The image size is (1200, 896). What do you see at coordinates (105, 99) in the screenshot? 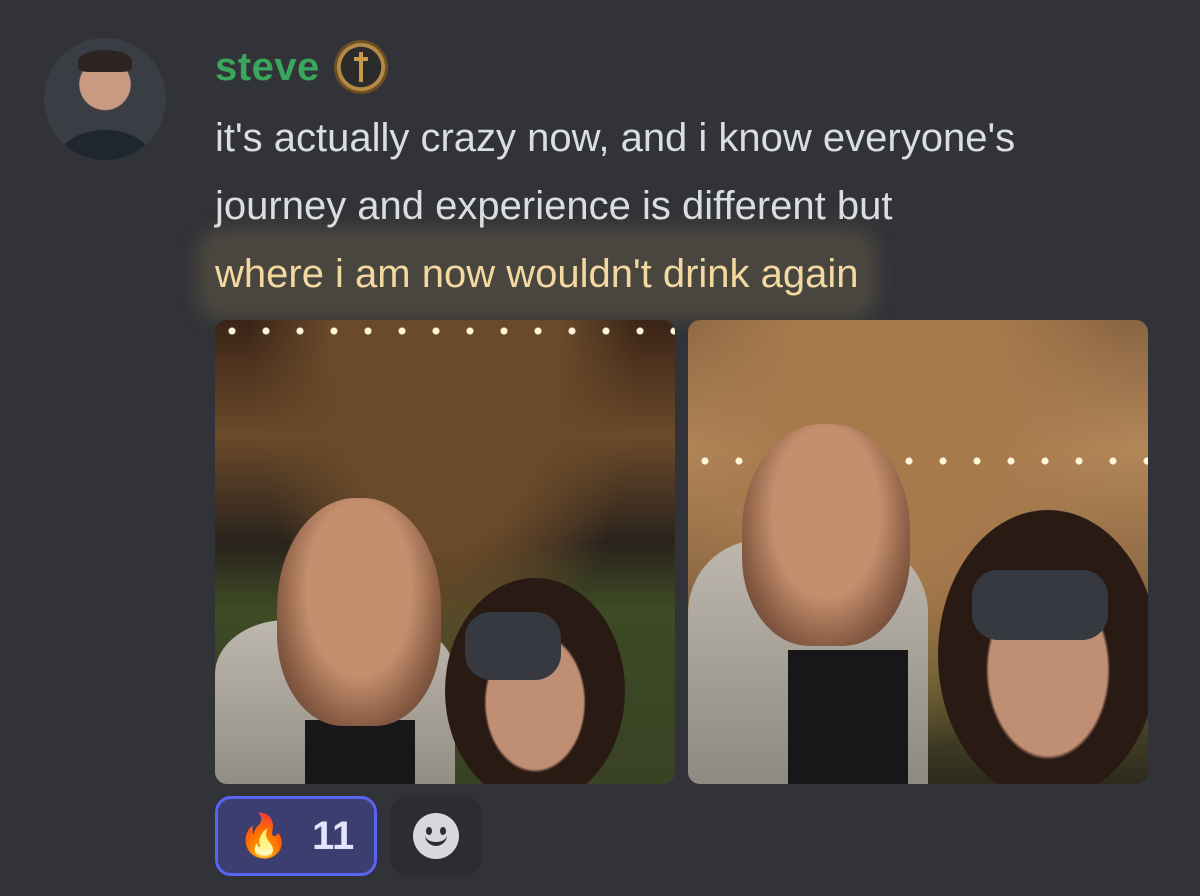
I see `user-avatar` at bounding box center [105, 99].